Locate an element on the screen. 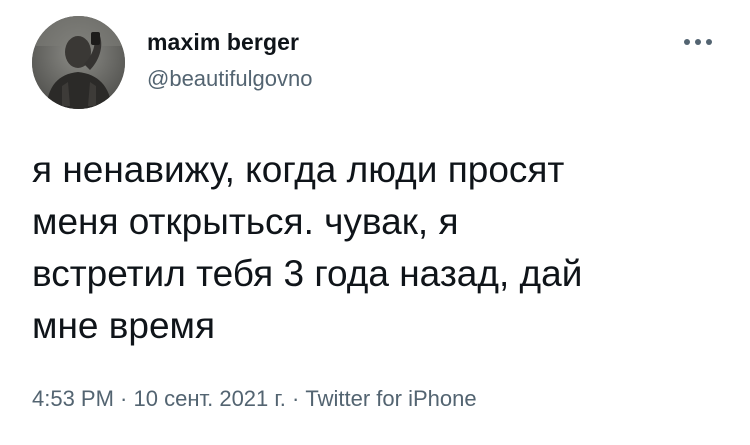 This screenshot has height=445, width=750. display-name: maxim berger is located at coordinates (229, 42).